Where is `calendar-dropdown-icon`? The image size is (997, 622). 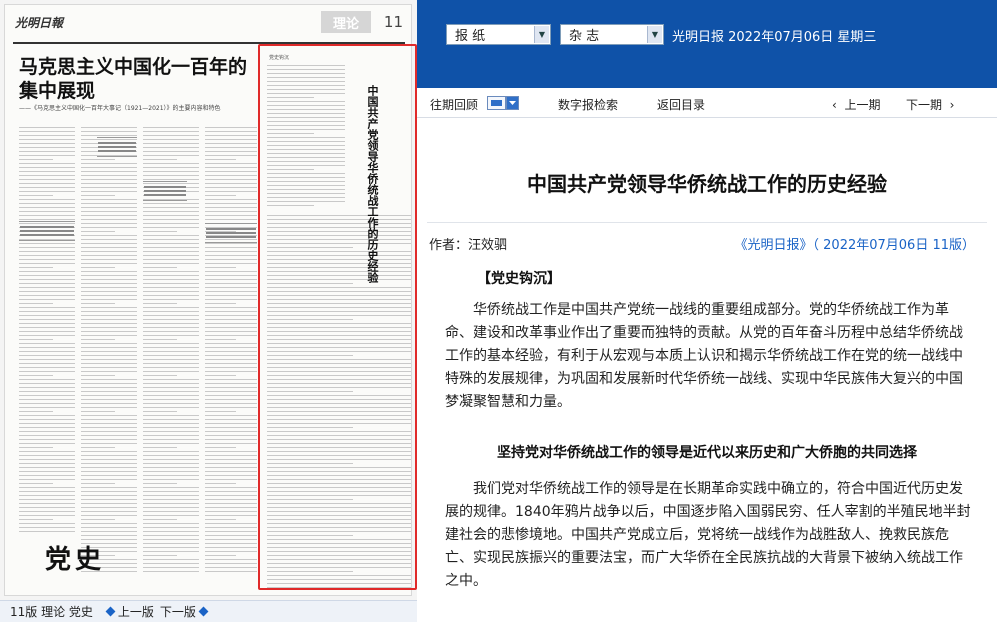
calendar-dropdown-icon is located at coordinates (503, 103).